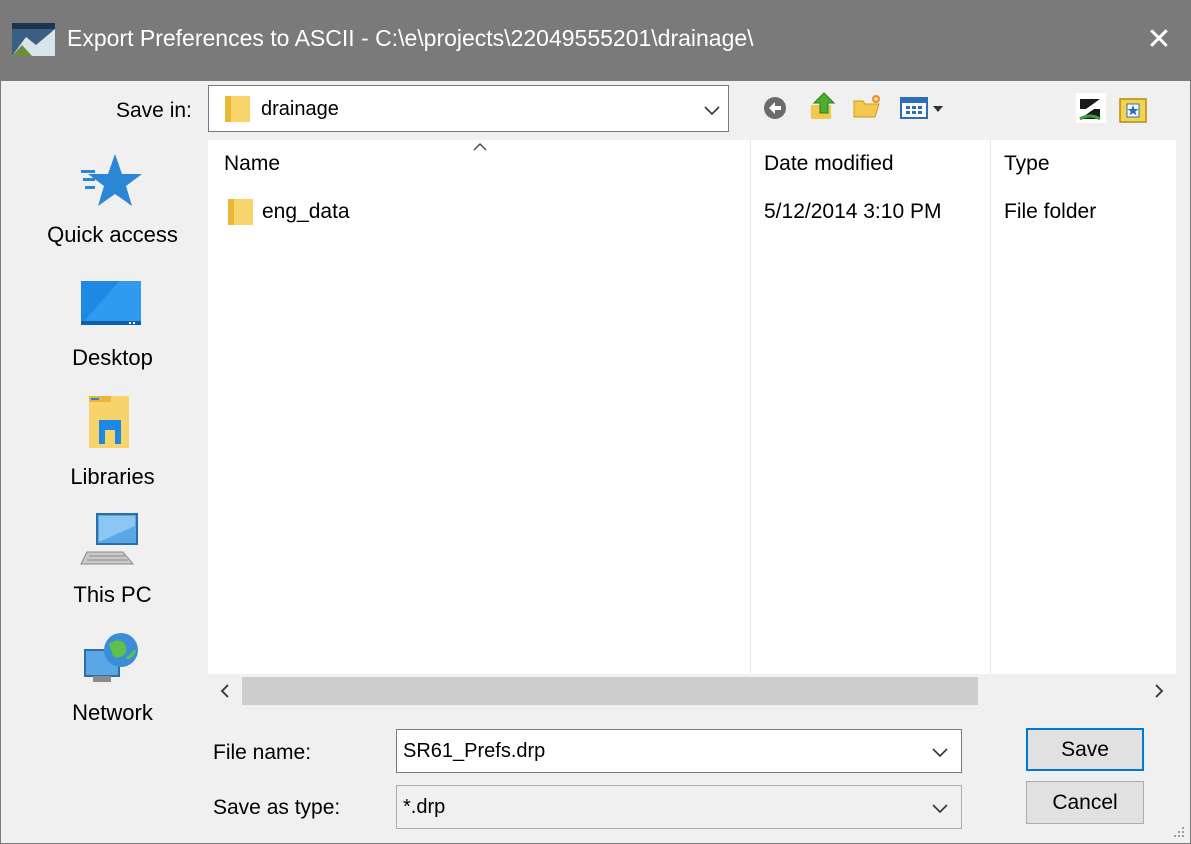  I want to click on place-this-pc: This PC, so click(112, 555).